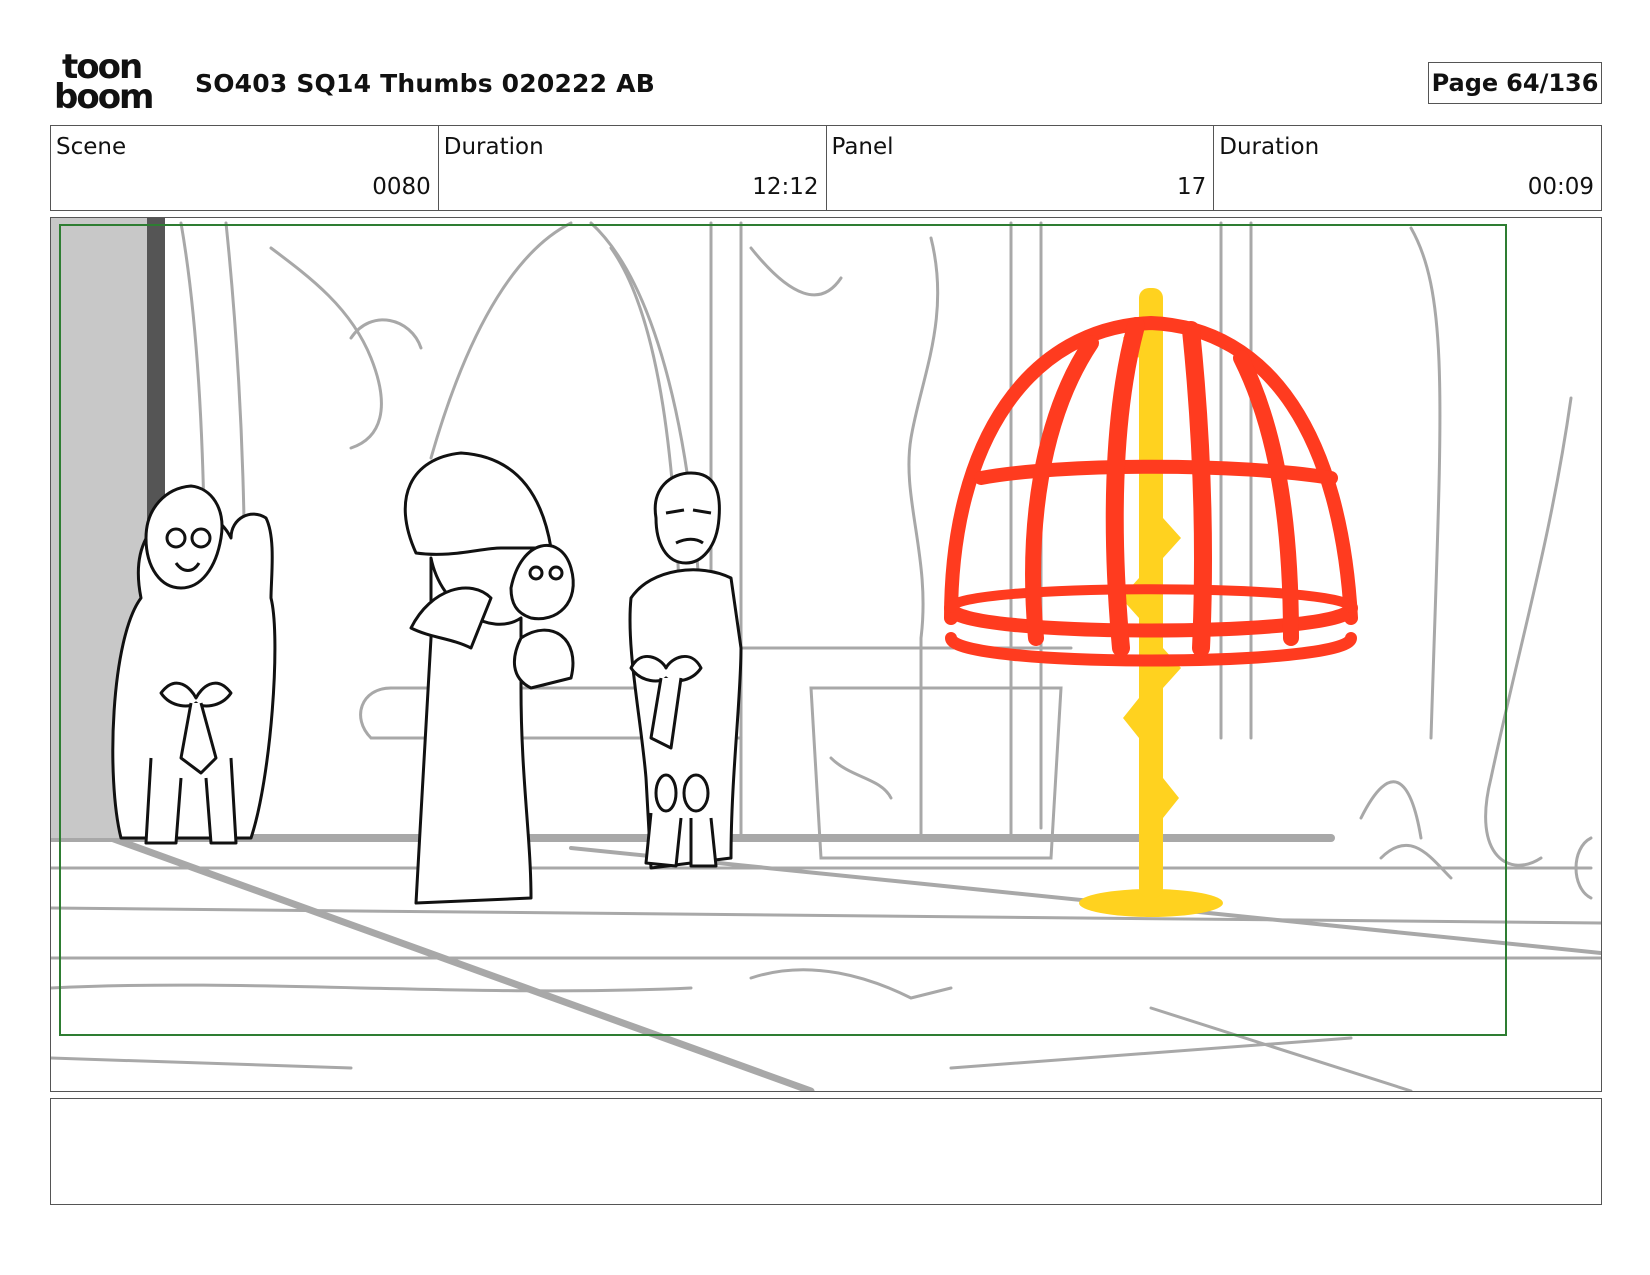 The image size is (1650, 1275). I want to click on panel-cell: Panel 17, so click(1021, 168).